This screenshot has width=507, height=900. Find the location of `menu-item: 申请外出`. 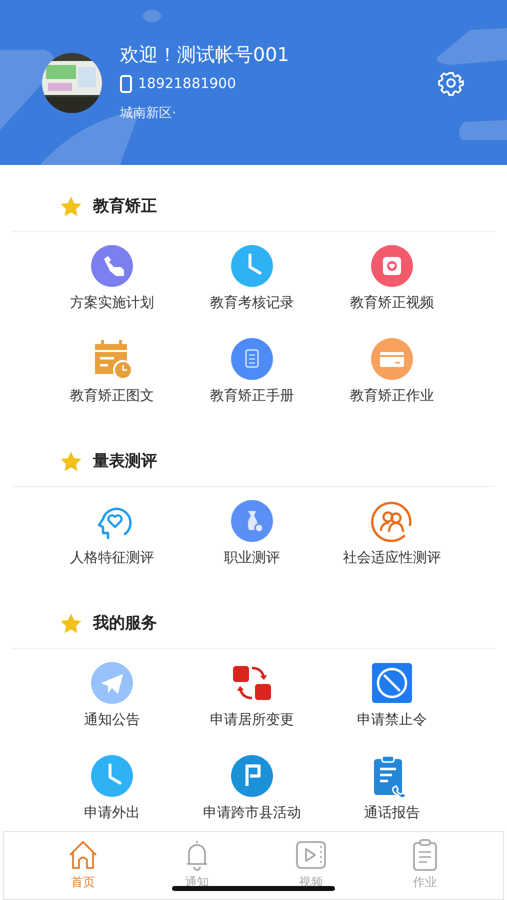

menu-item: 申请外出 is located at coordinates (112, 793).